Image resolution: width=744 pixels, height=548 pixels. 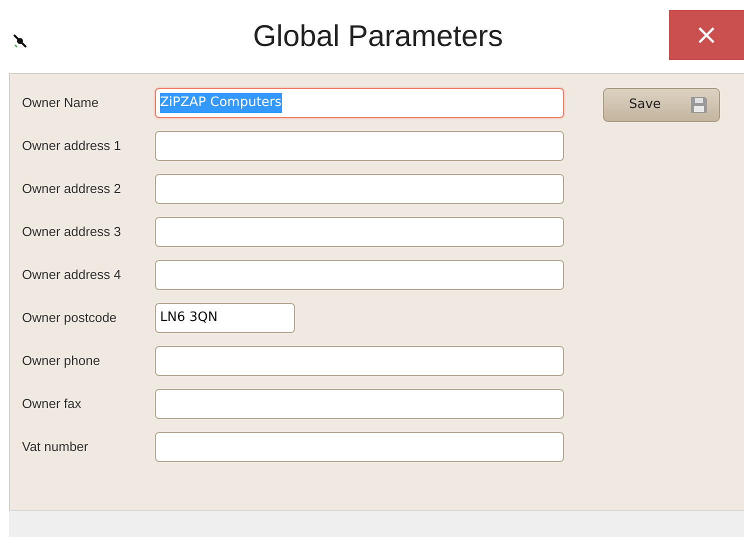 I want to click on satellite-icon, so click(x=20, y=41).